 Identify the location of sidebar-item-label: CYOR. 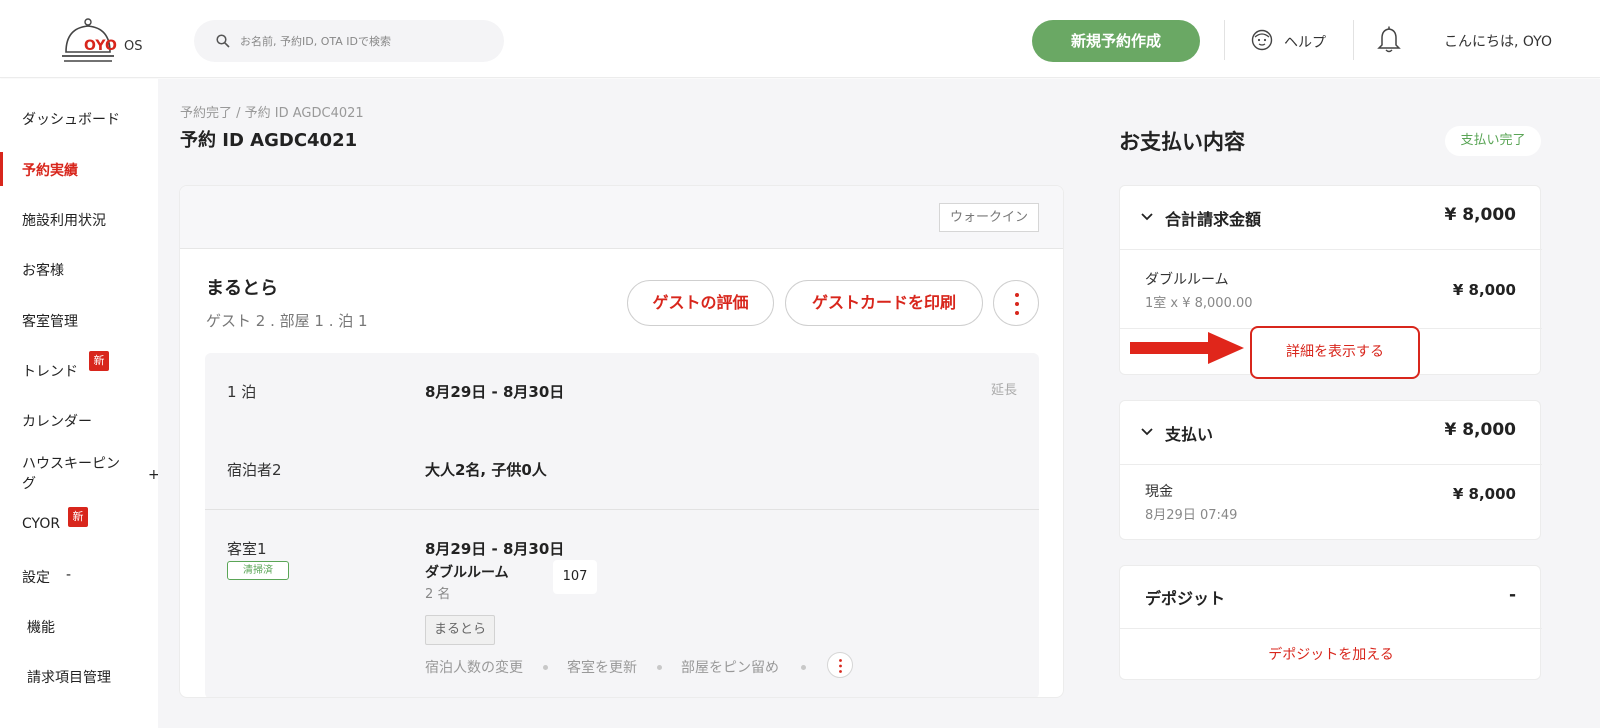
(41, 524).